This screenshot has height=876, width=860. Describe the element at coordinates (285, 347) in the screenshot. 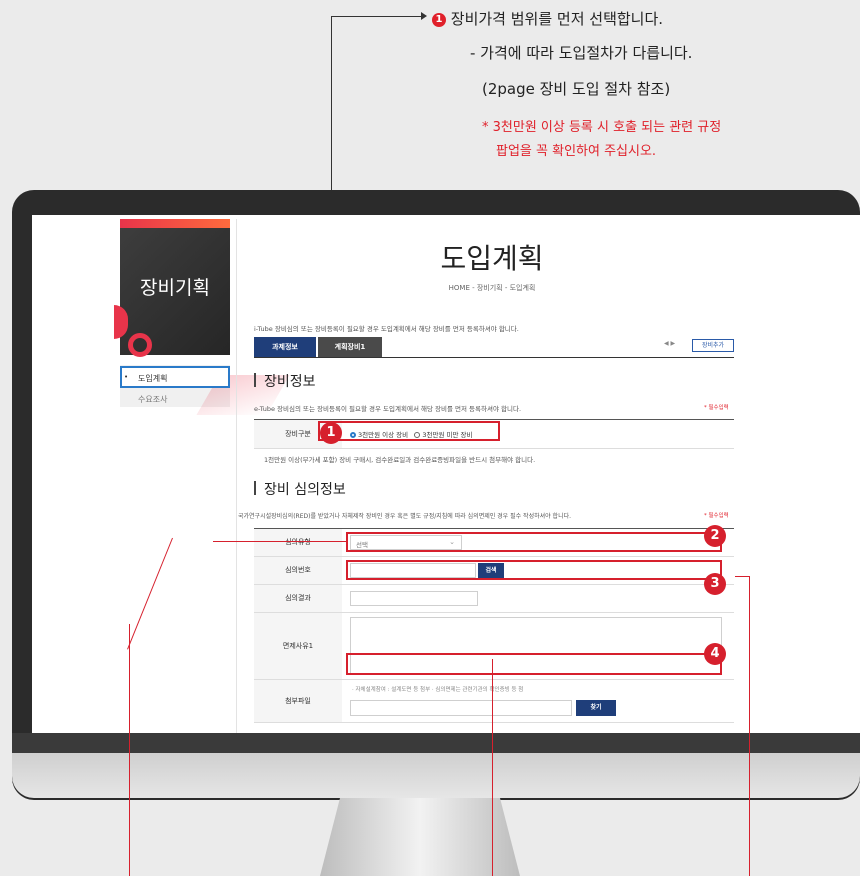

I see `tab-project-info: 과제정보` at that location.